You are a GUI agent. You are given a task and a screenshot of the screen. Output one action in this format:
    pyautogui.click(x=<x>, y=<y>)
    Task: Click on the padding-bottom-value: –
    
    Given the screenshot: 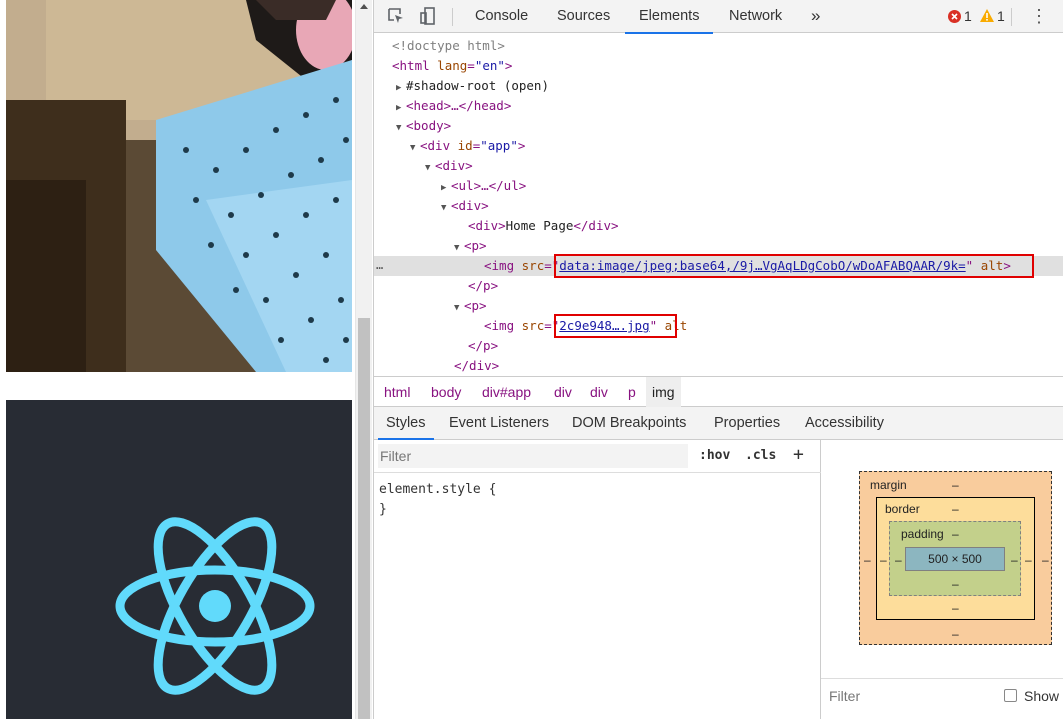 What is the action you would take?
    pyautogui.click(x=955, y=584)
    